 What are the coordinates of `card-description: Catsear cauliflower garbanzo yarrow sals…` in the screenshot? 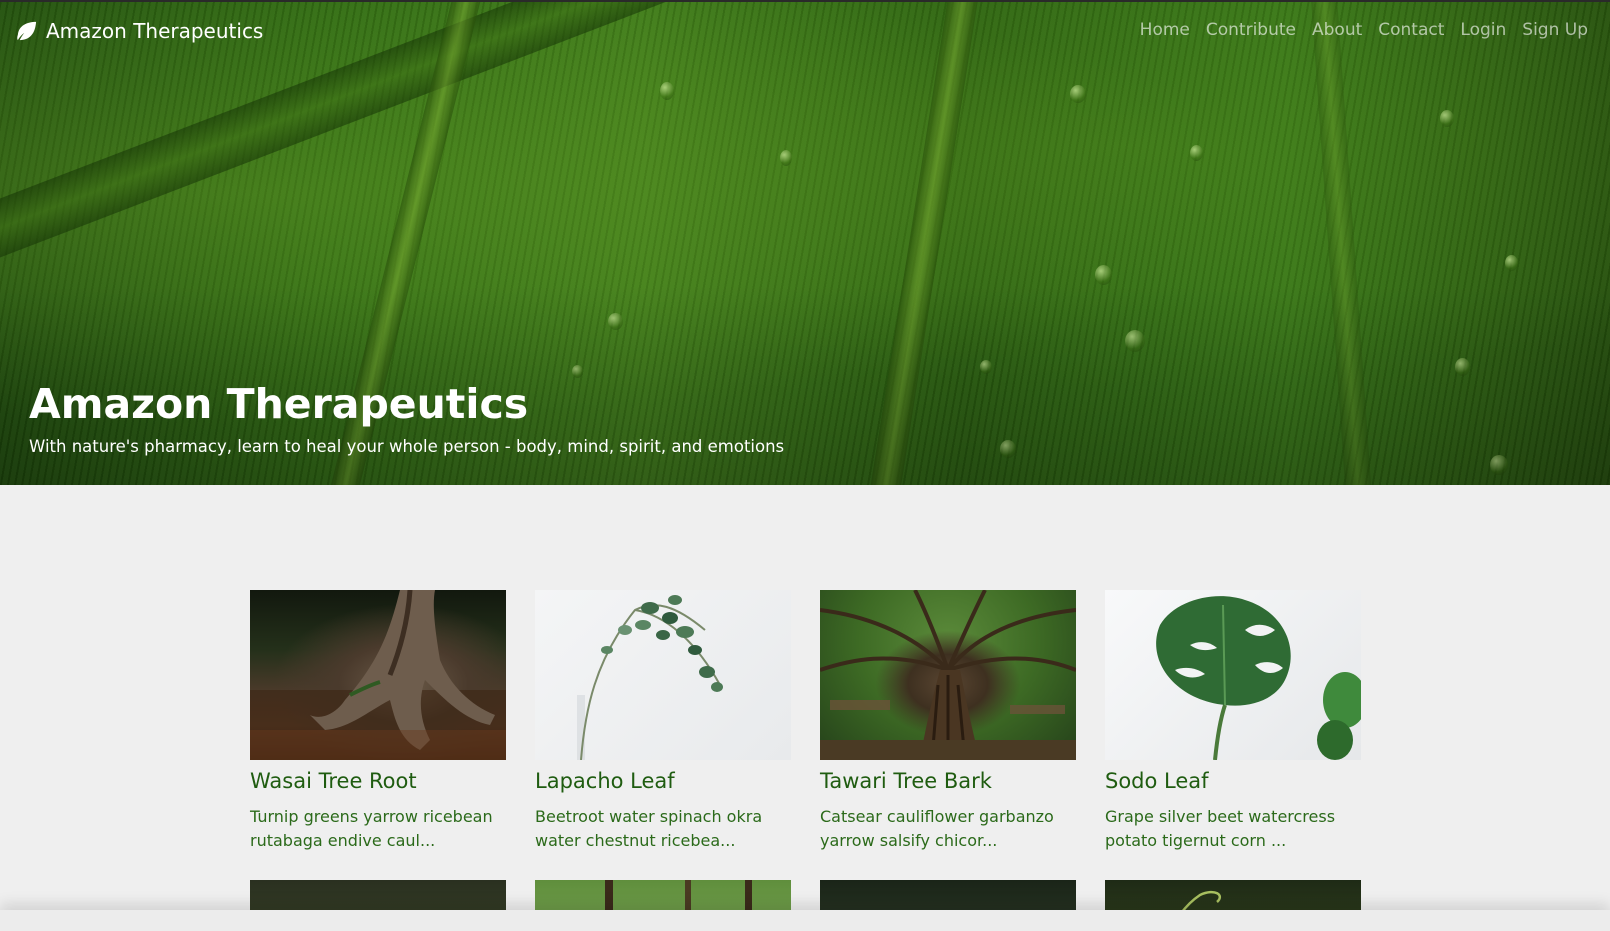 It's located at (937, 828).